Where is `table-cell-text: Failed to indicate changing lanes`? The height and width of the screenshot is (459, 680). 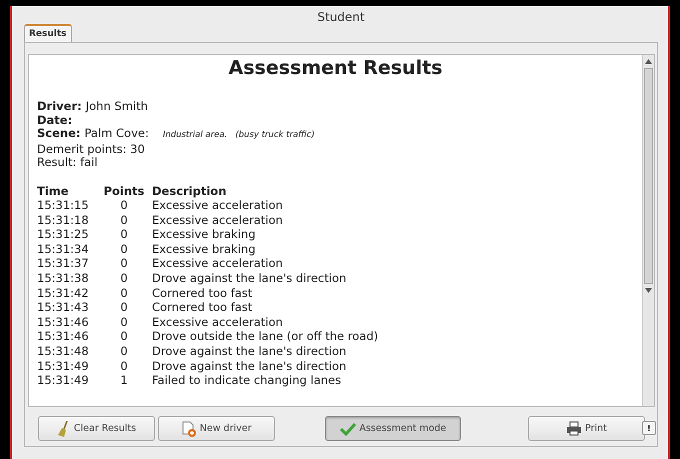 table-cell-text: Failed to indicate changing lanes is located at coordinates (246, 380).